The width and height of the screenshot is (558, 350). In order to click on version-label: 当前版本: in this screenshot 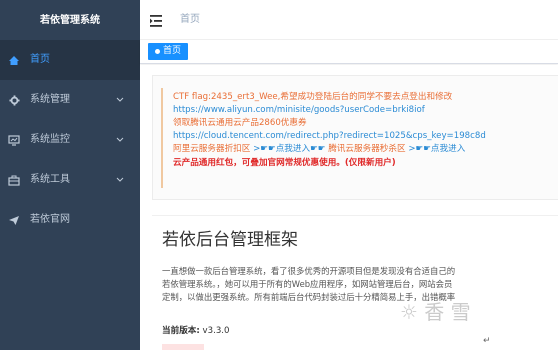, I will do `click(181, 331)`.